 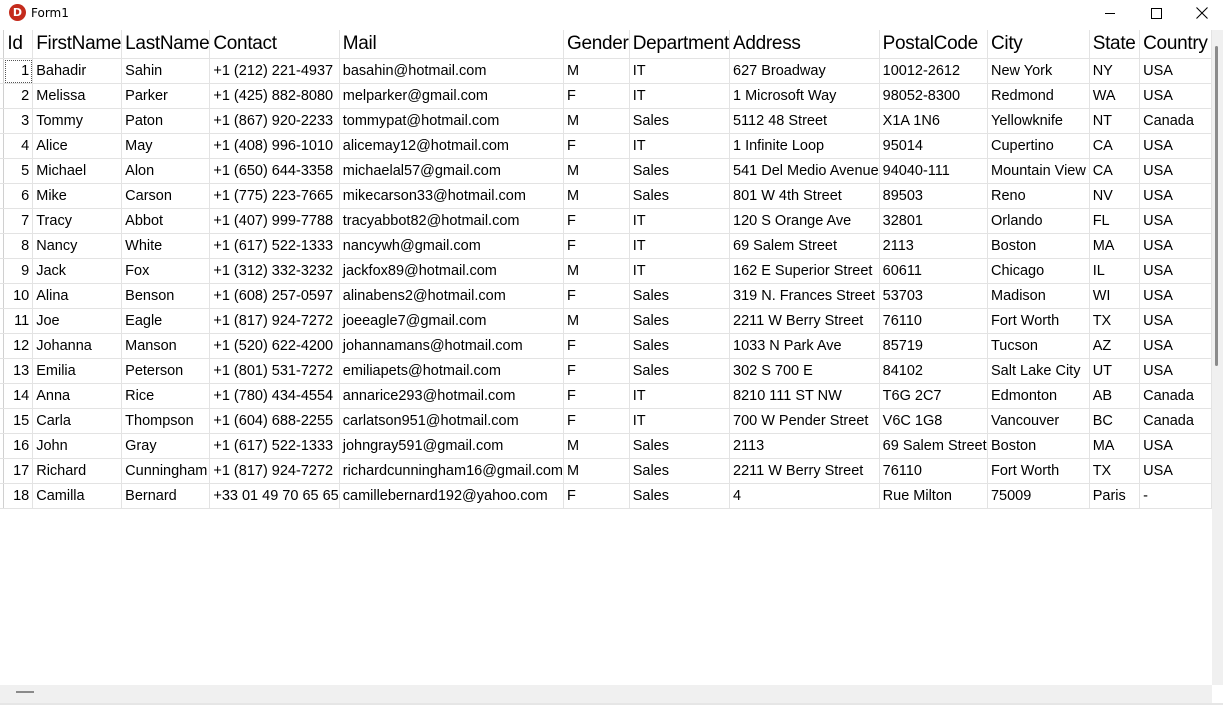 What do you see at coordinates (804, 396) in the screenshot?
I see `cell-address: 8210 111 ST NW` at bounding box center [804, 396].